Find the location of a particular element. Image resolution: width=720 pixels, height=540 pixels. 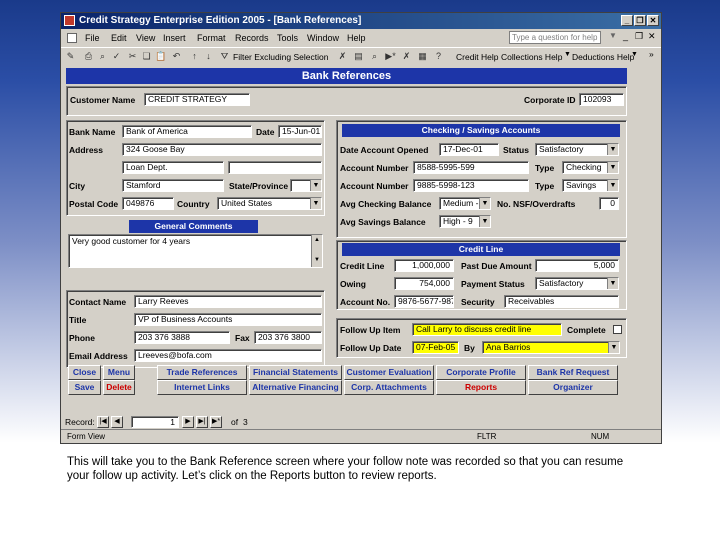

type-field: Checking ▼ is located at coordinates (590, 167).